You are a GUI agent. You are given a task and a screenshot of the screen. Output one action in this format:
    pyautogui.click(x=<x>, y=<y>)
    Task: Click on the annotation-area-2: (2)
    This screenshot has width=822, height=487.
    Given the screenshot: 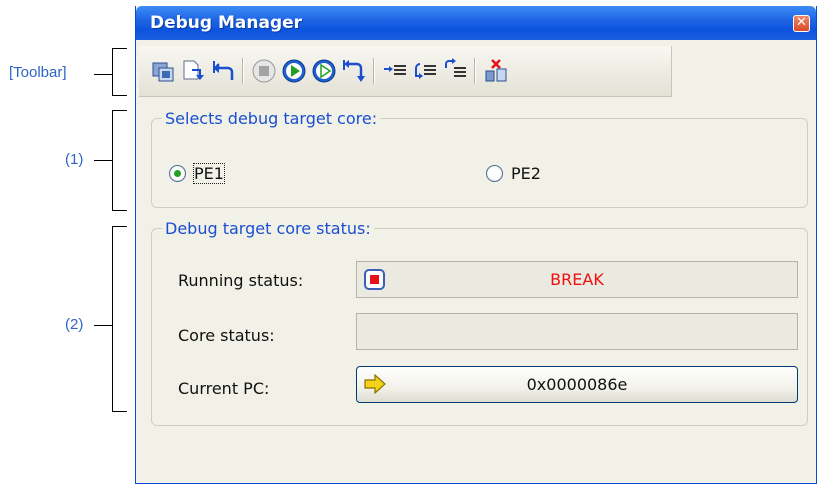 What is the action you would take?
    pyautogui.click(x=74, y=324)
    